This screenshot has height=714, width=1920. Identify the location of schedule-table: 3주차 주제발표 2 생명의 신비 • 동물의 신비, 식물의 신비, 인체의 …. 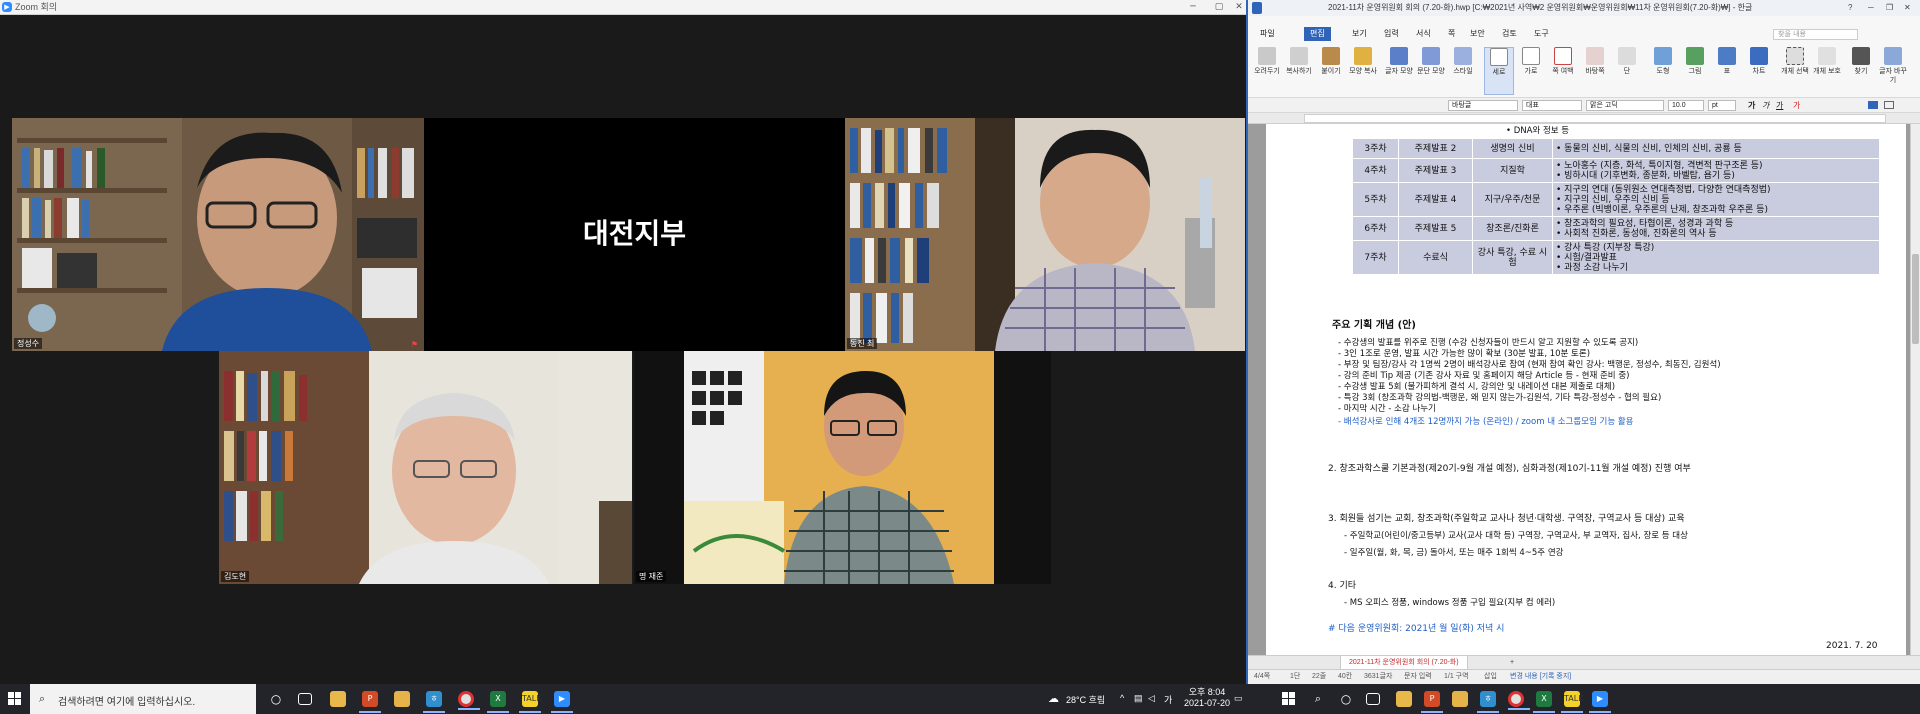
(1616, 206).